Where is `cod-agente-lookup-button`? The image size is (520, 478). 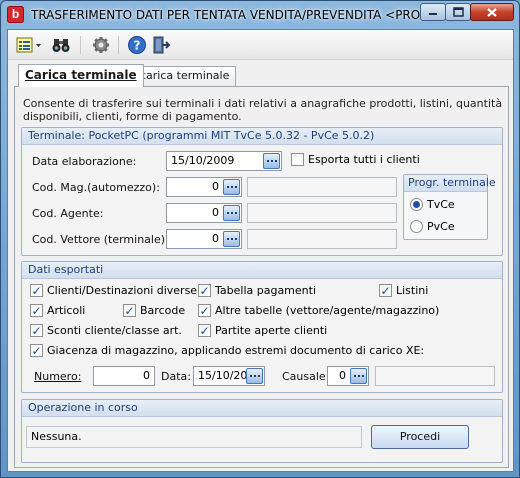
cod-agente-lookup-button is located at coordinates (231, 213).